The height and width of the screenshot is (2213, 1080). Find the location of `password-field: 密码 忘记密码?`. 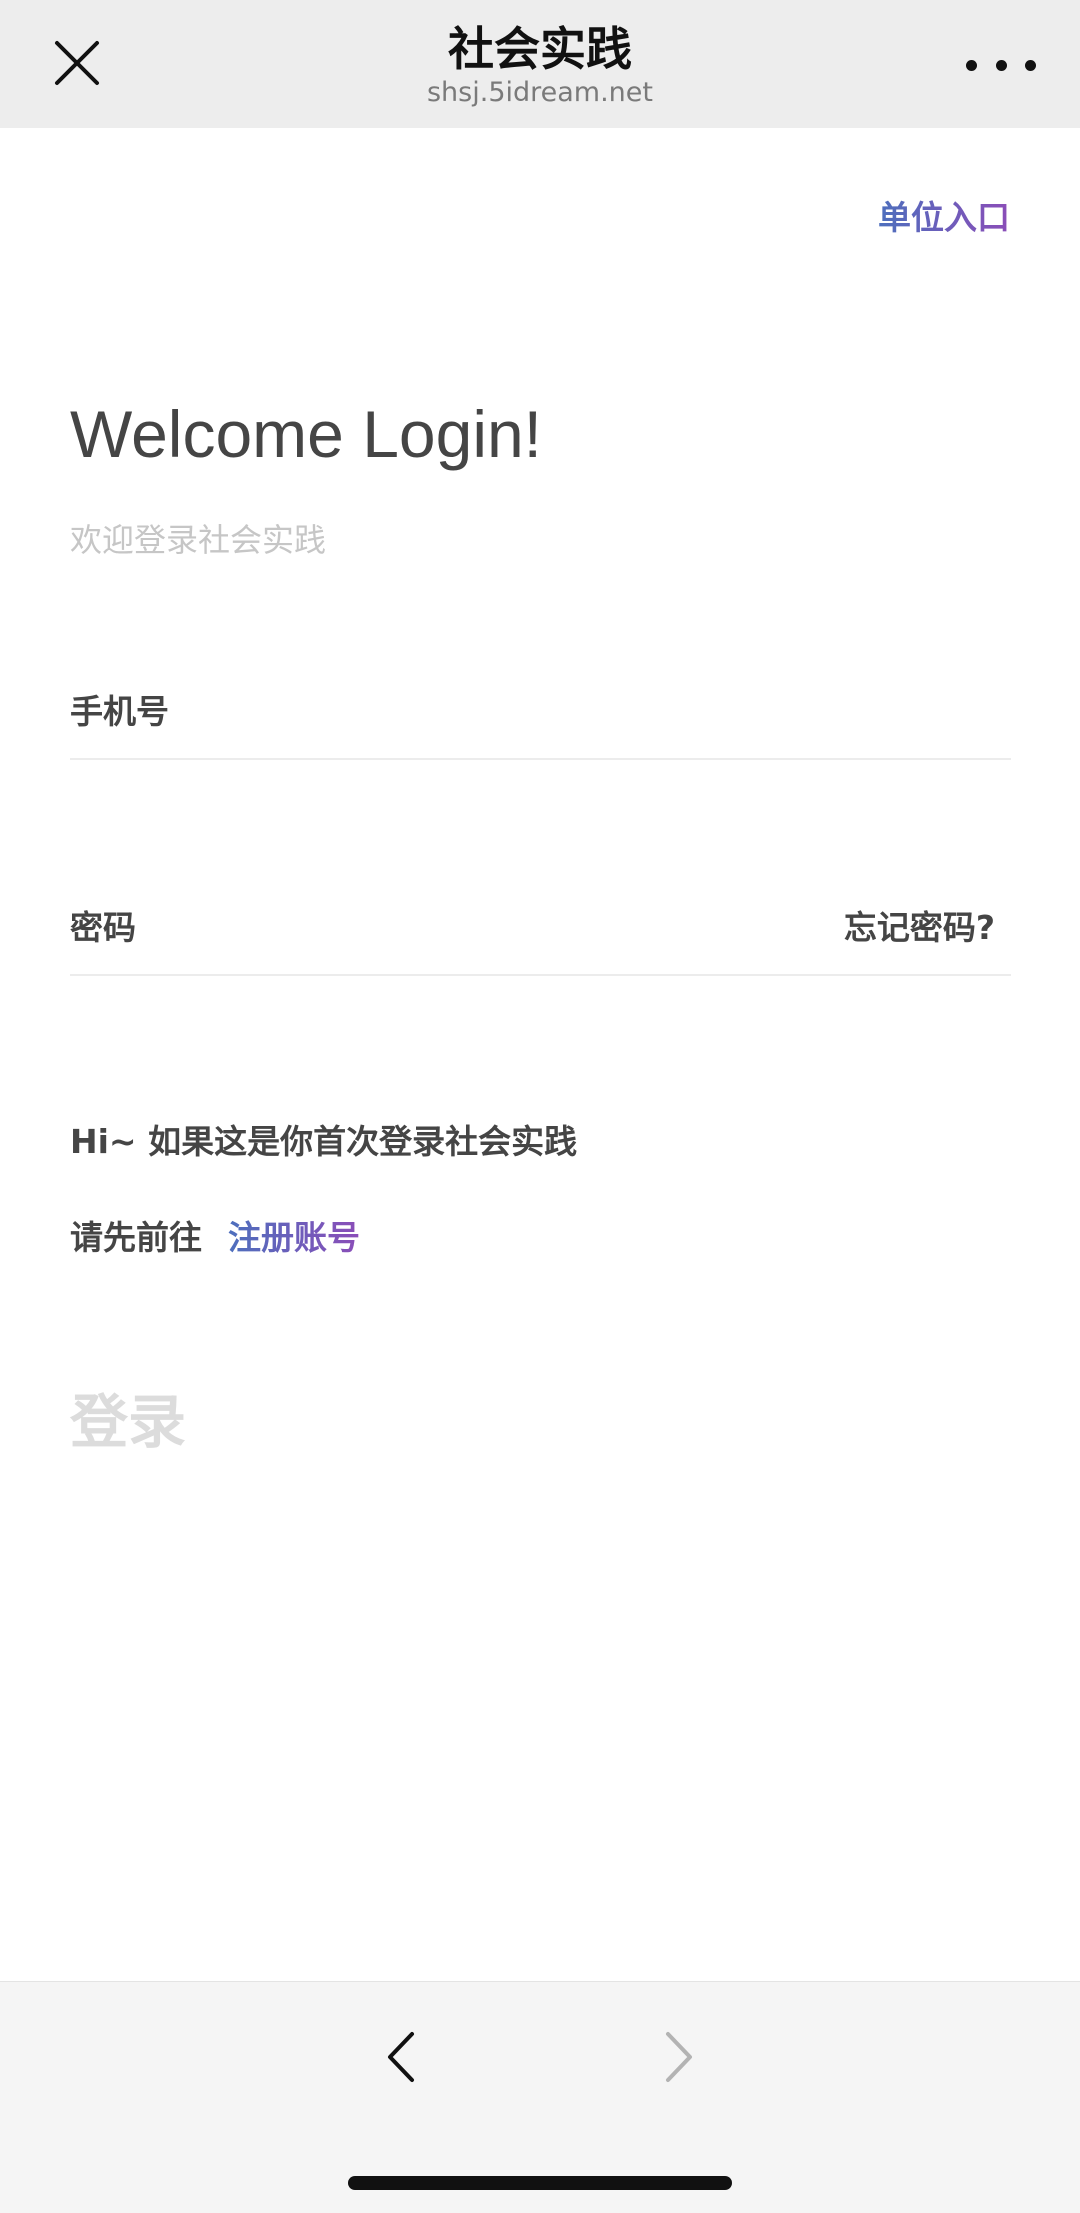

password-field: 密码 忘记密码? is located at coordinates (540, 926).